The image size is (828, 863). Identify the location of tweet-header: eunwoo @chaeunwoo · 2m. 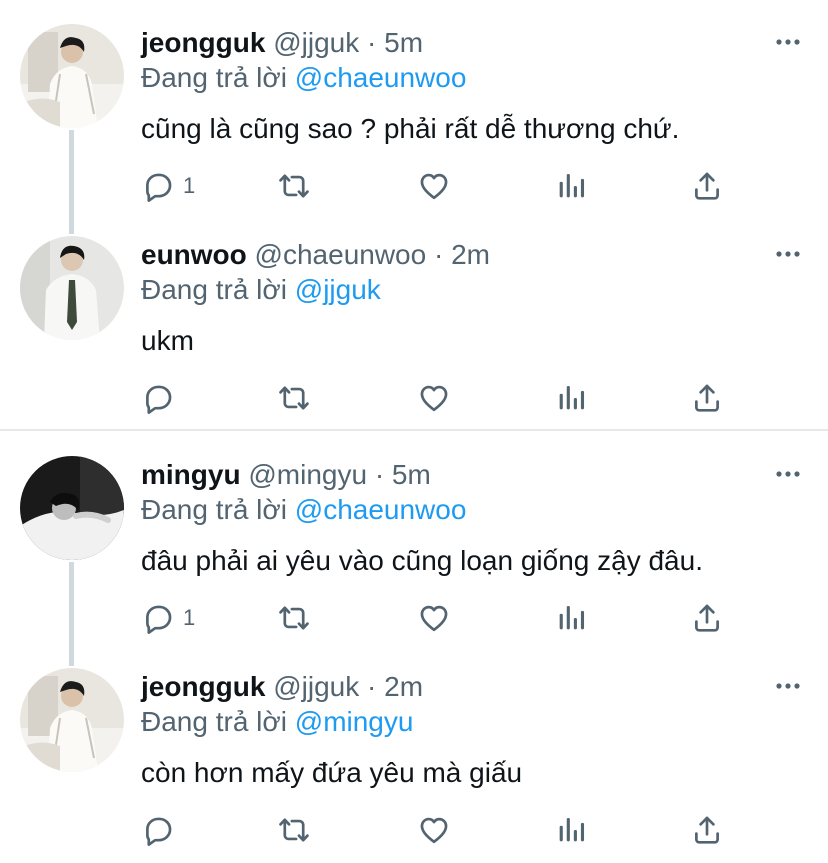
(315, 255).